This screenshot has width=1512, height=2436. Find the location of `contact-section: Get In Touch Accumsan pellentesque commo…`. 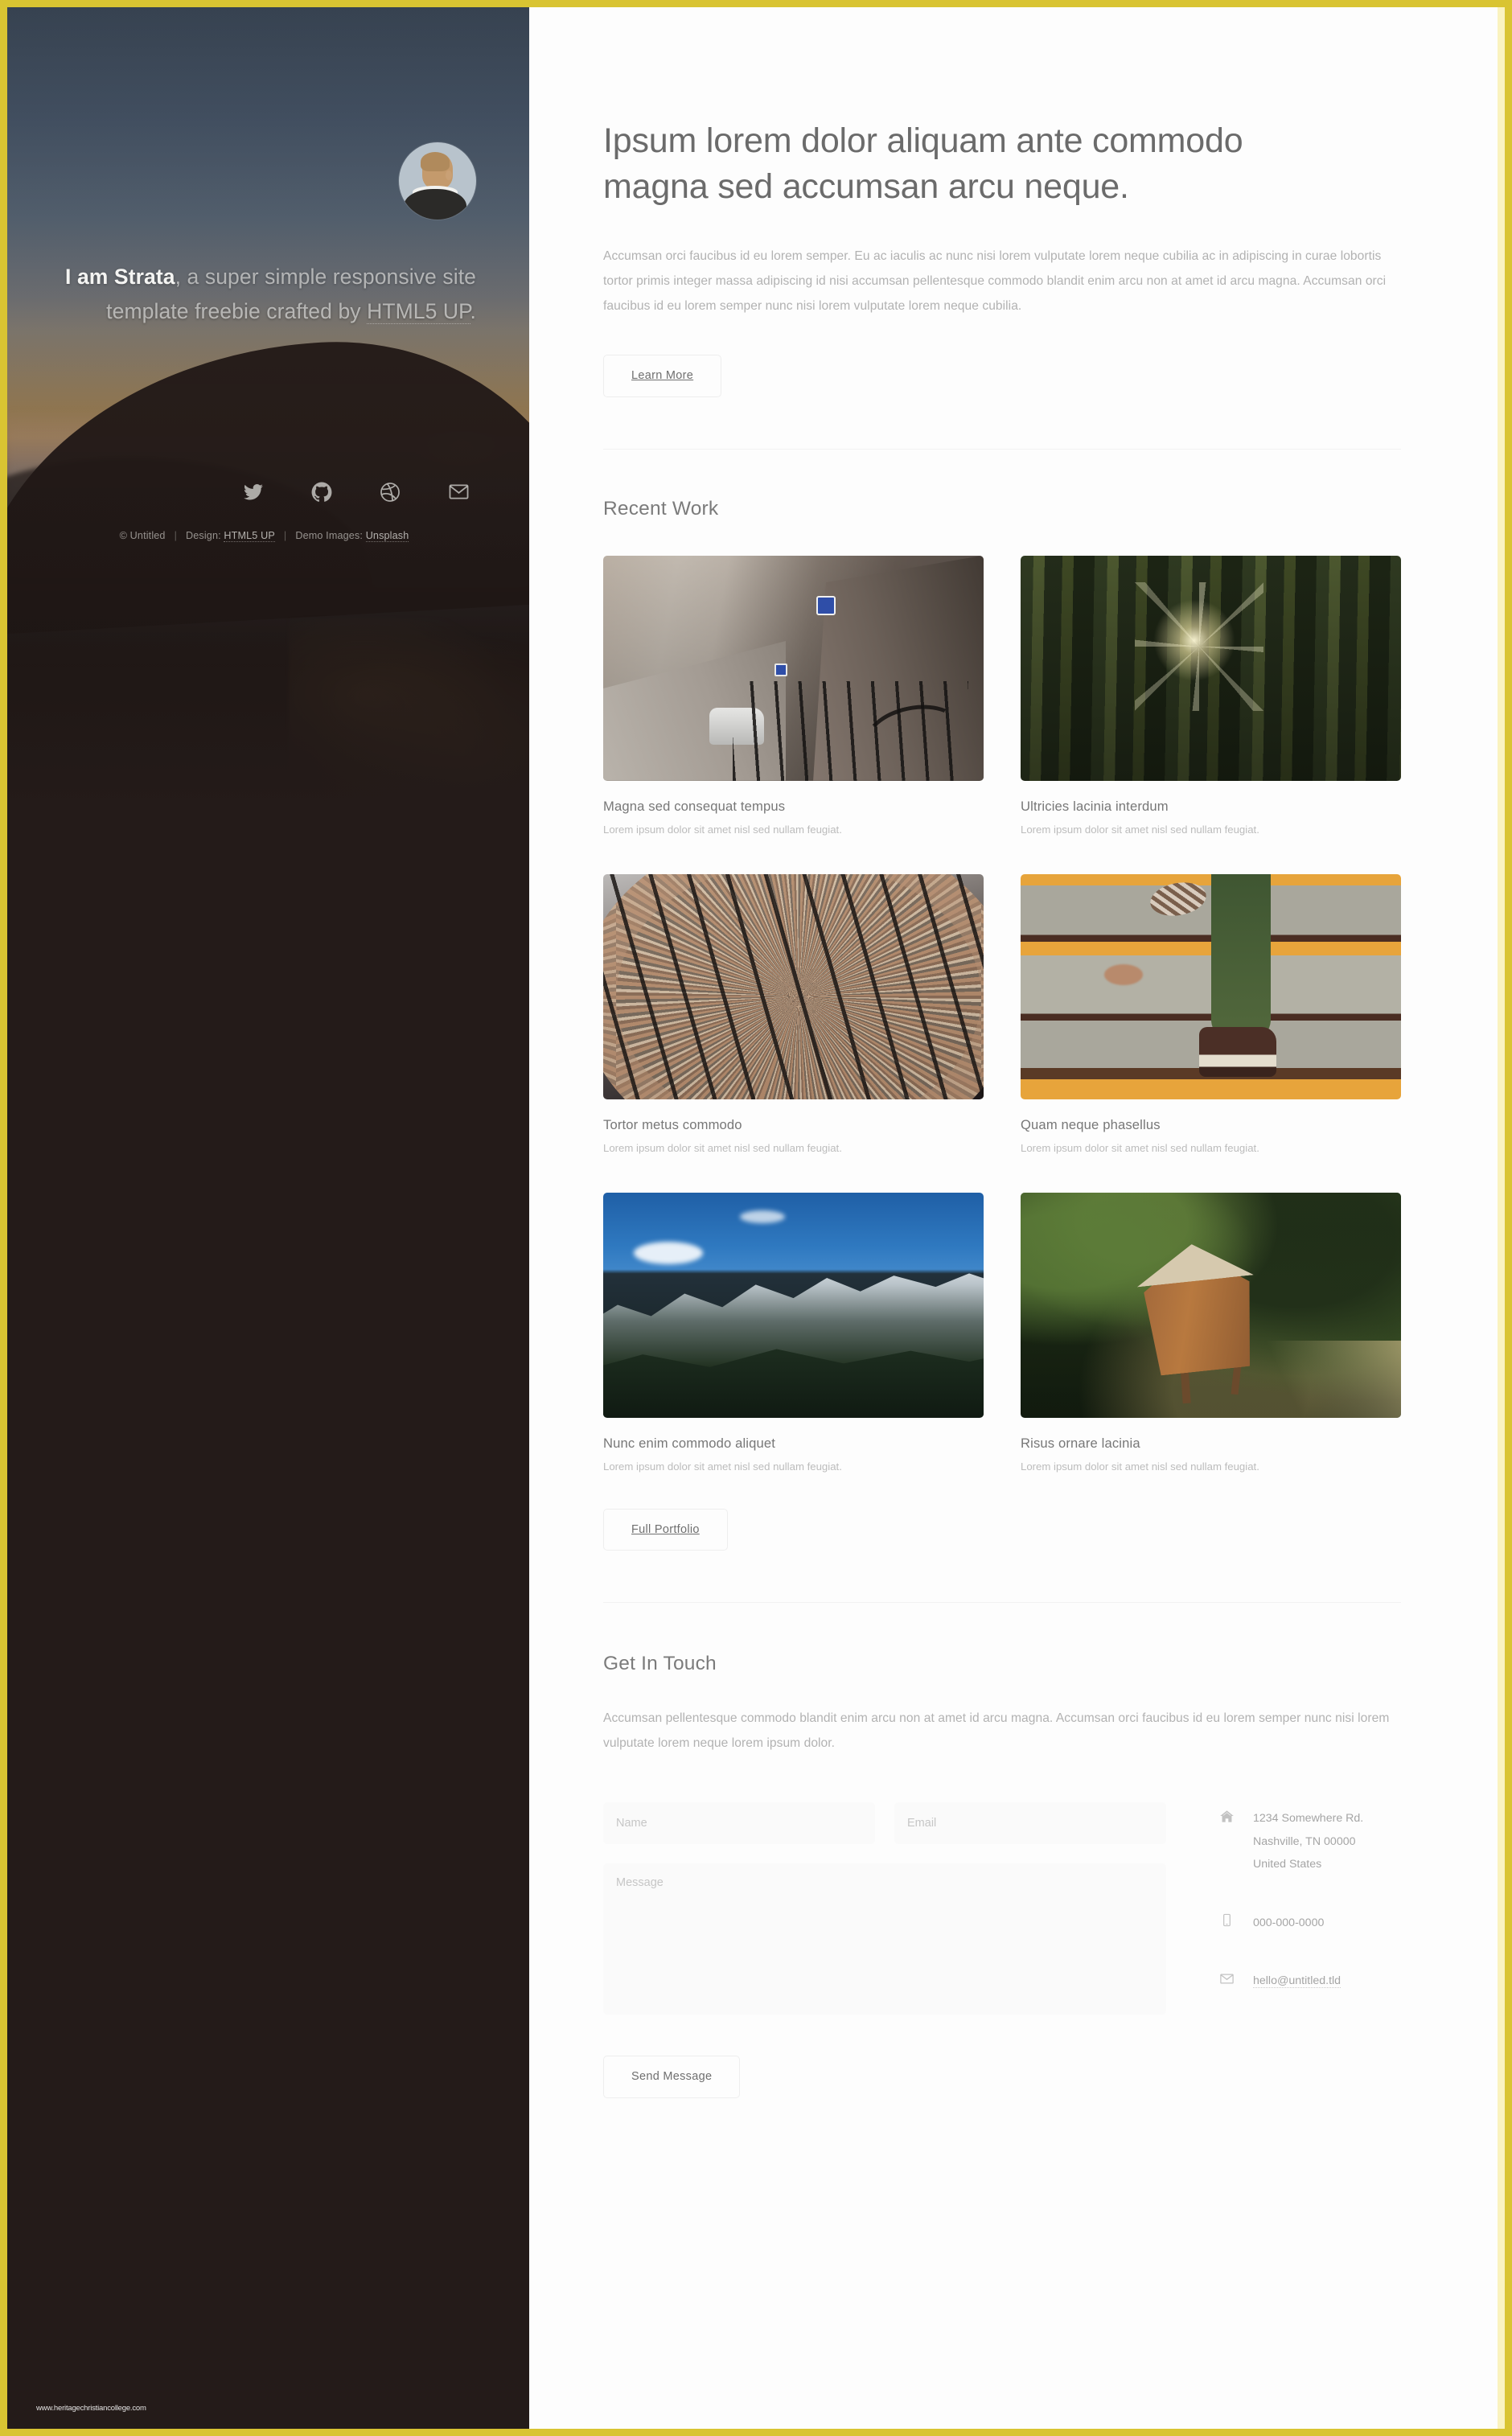

contact-section: Get In Touch Accumsan pellentesque commo… is located at coordinates (1005, 1850).